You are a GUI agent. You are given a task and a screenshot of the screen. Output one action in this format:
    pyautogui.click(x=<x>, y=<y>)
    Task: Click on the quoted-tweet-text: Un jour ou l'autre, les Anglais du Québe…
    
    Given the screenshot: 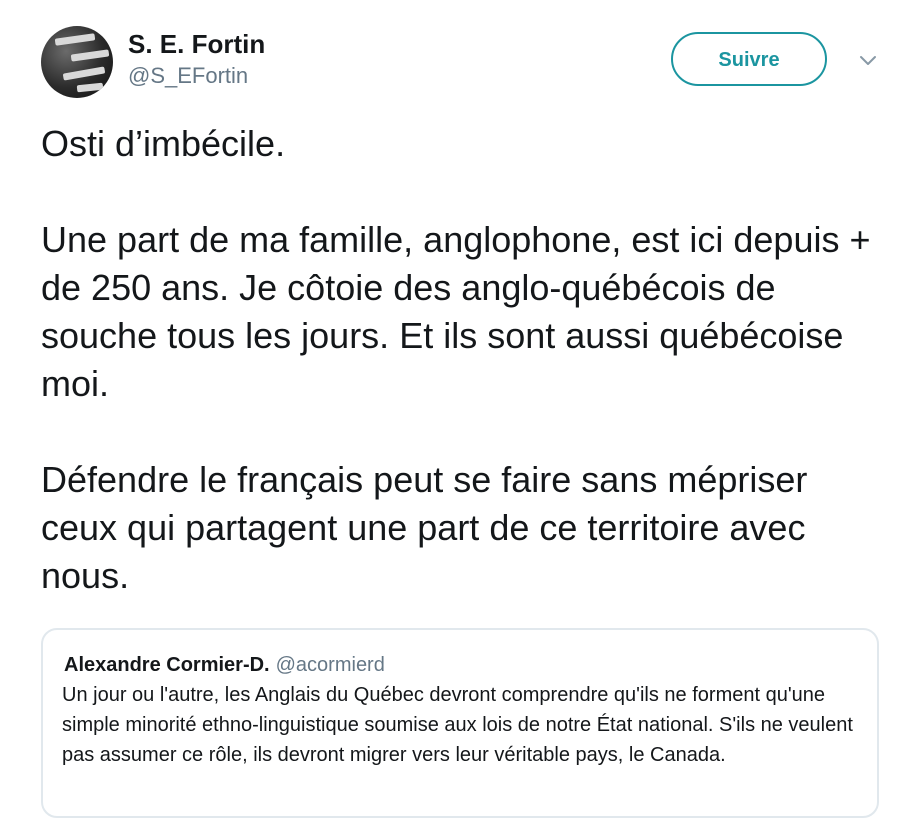 What is the action you would take?
    pyautogui.click(x=457, y=725)
    